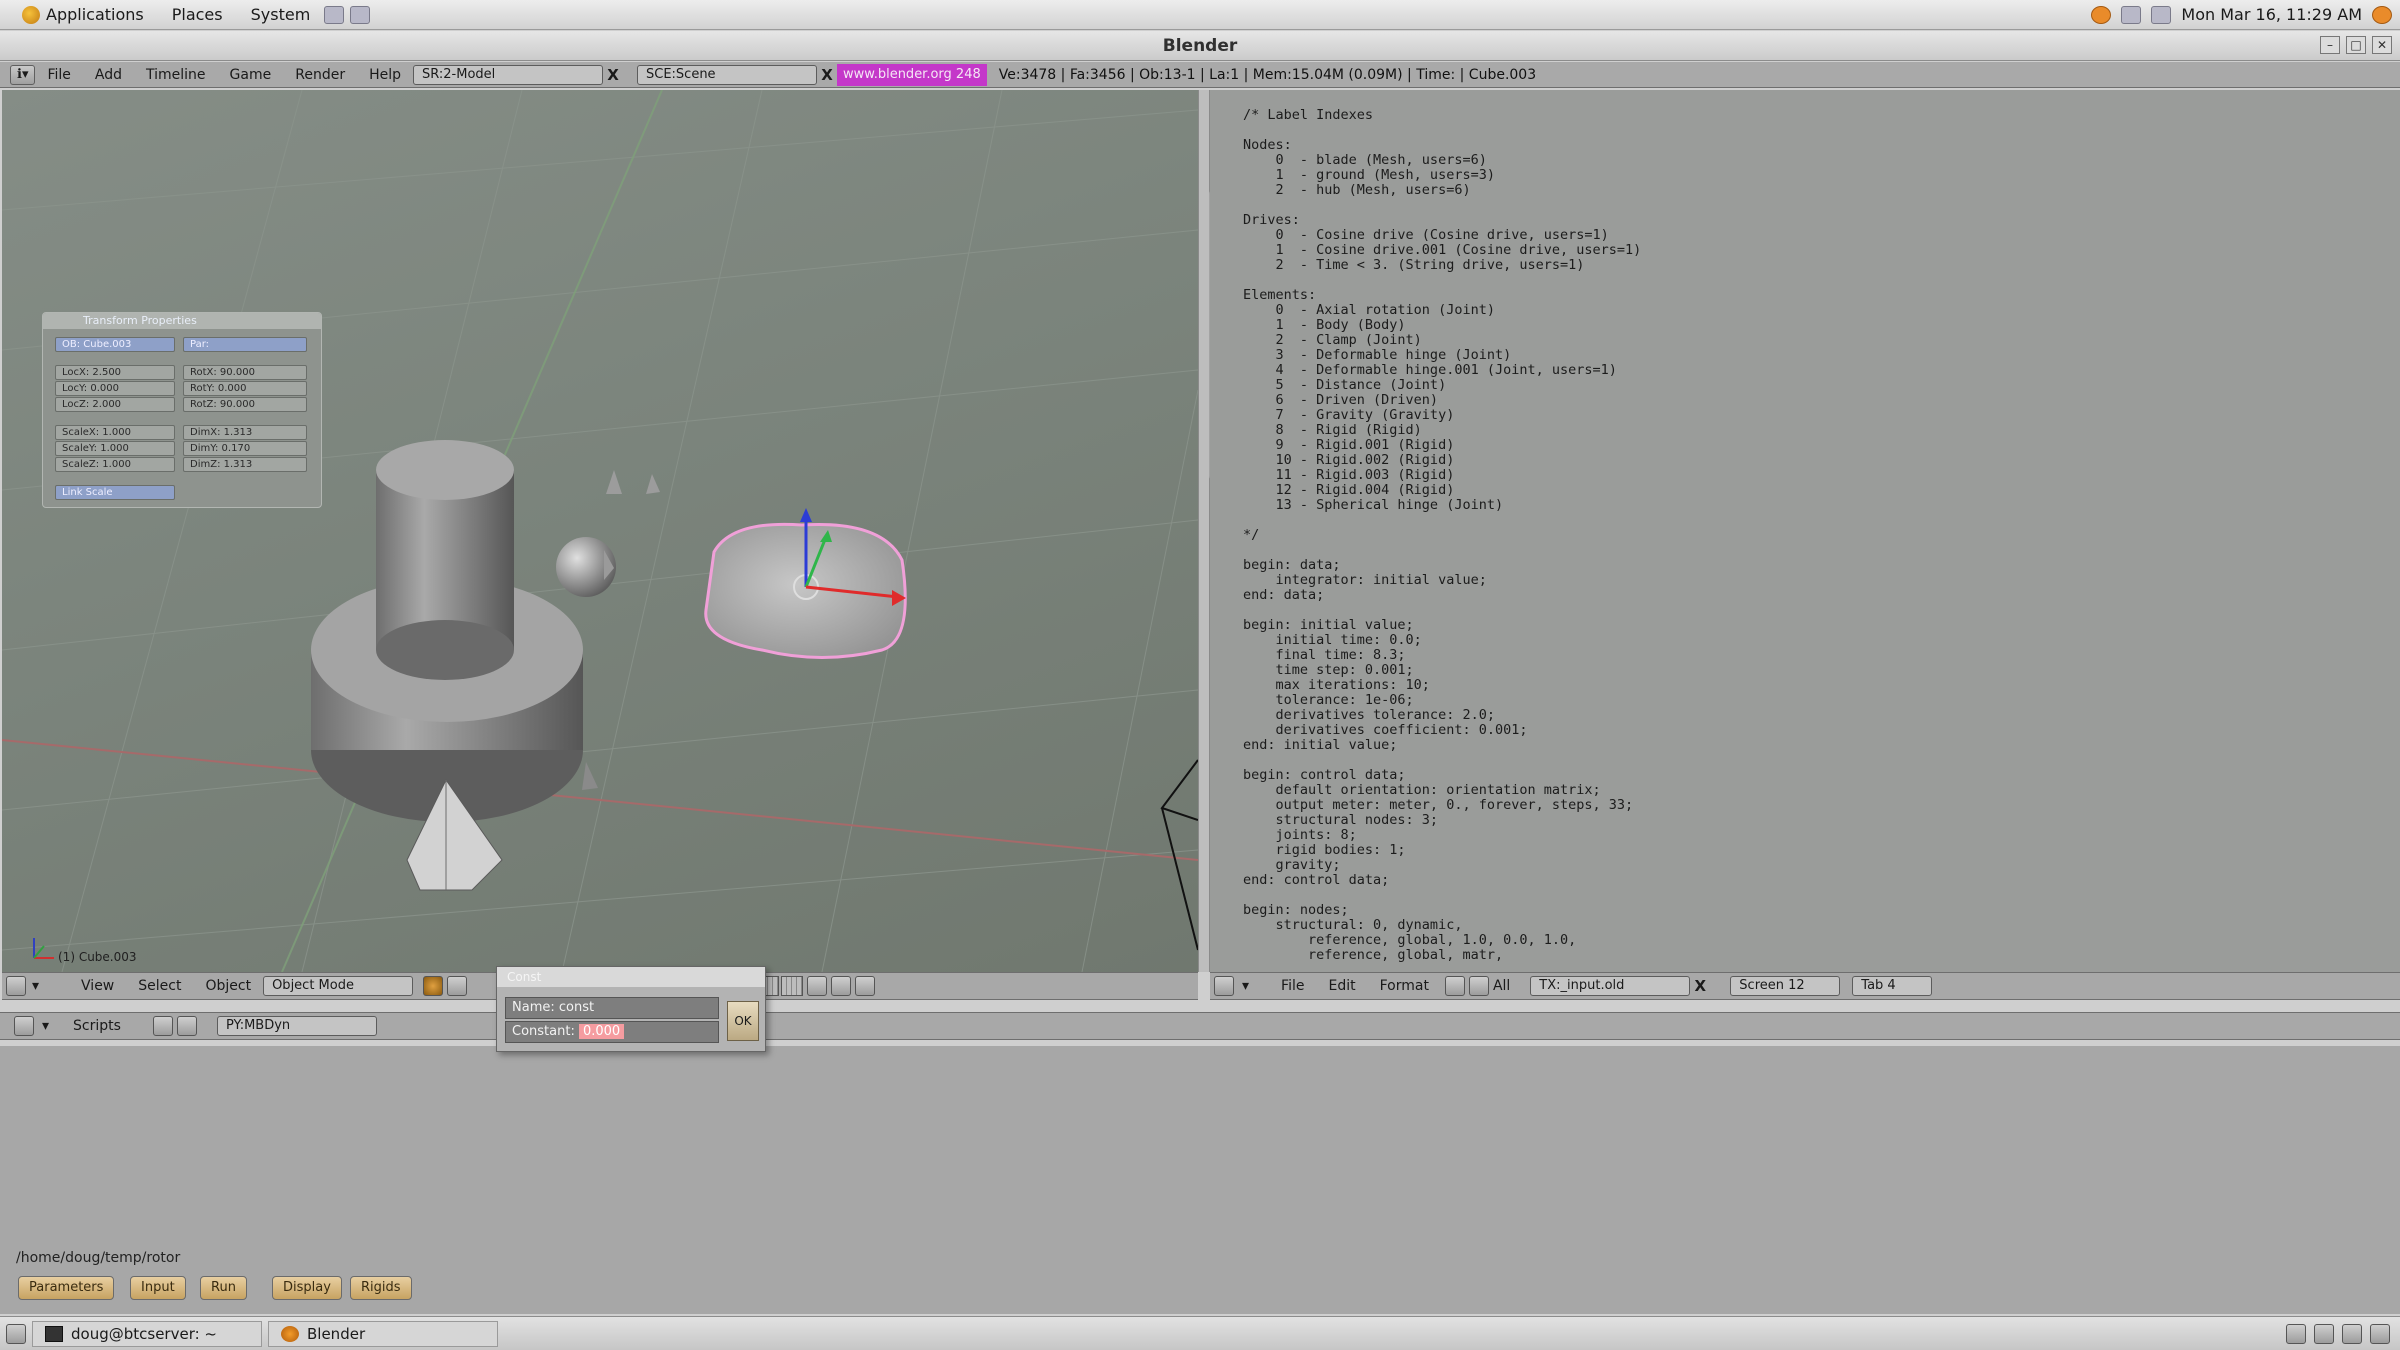 Image resolution: width=2400 pixels, height=1350 pixels. I want to click on loc-y-field: LocY: 0.000, so click(115, 388).